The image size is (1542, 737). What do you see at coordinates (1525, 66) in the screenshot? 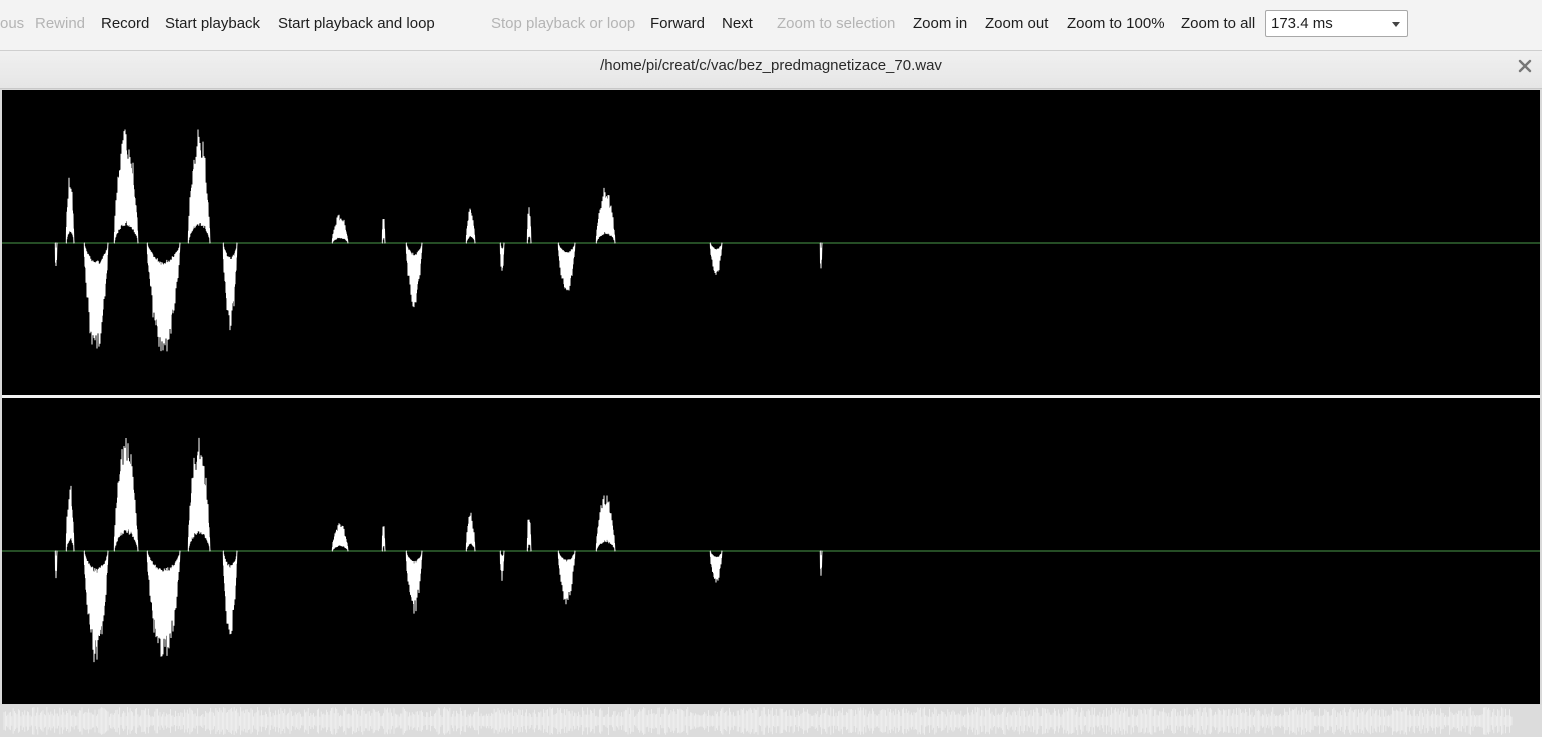
I see `close-icon` at bounding box center [1525, 66].